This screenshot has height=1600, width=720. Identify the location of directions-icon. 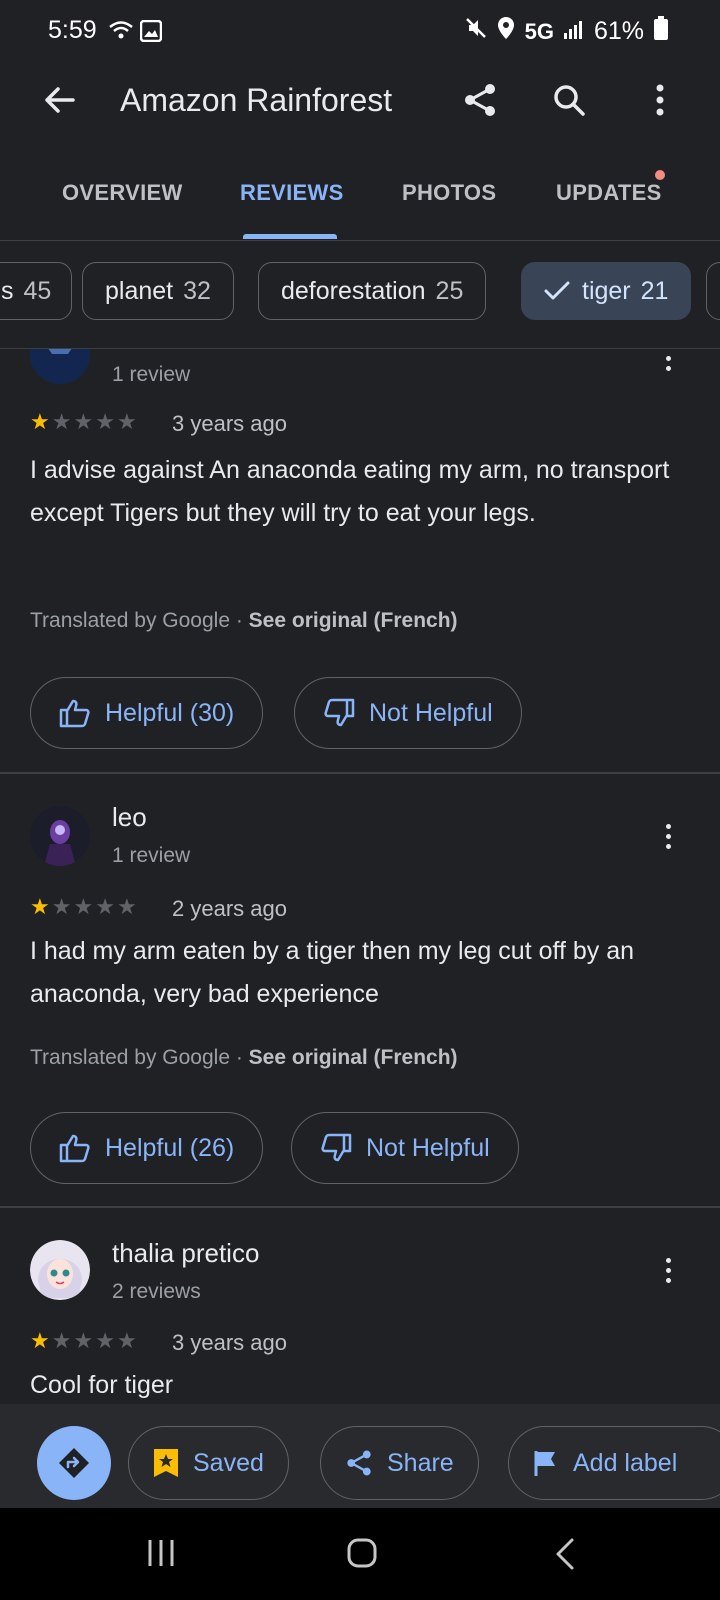
(74, 1463).